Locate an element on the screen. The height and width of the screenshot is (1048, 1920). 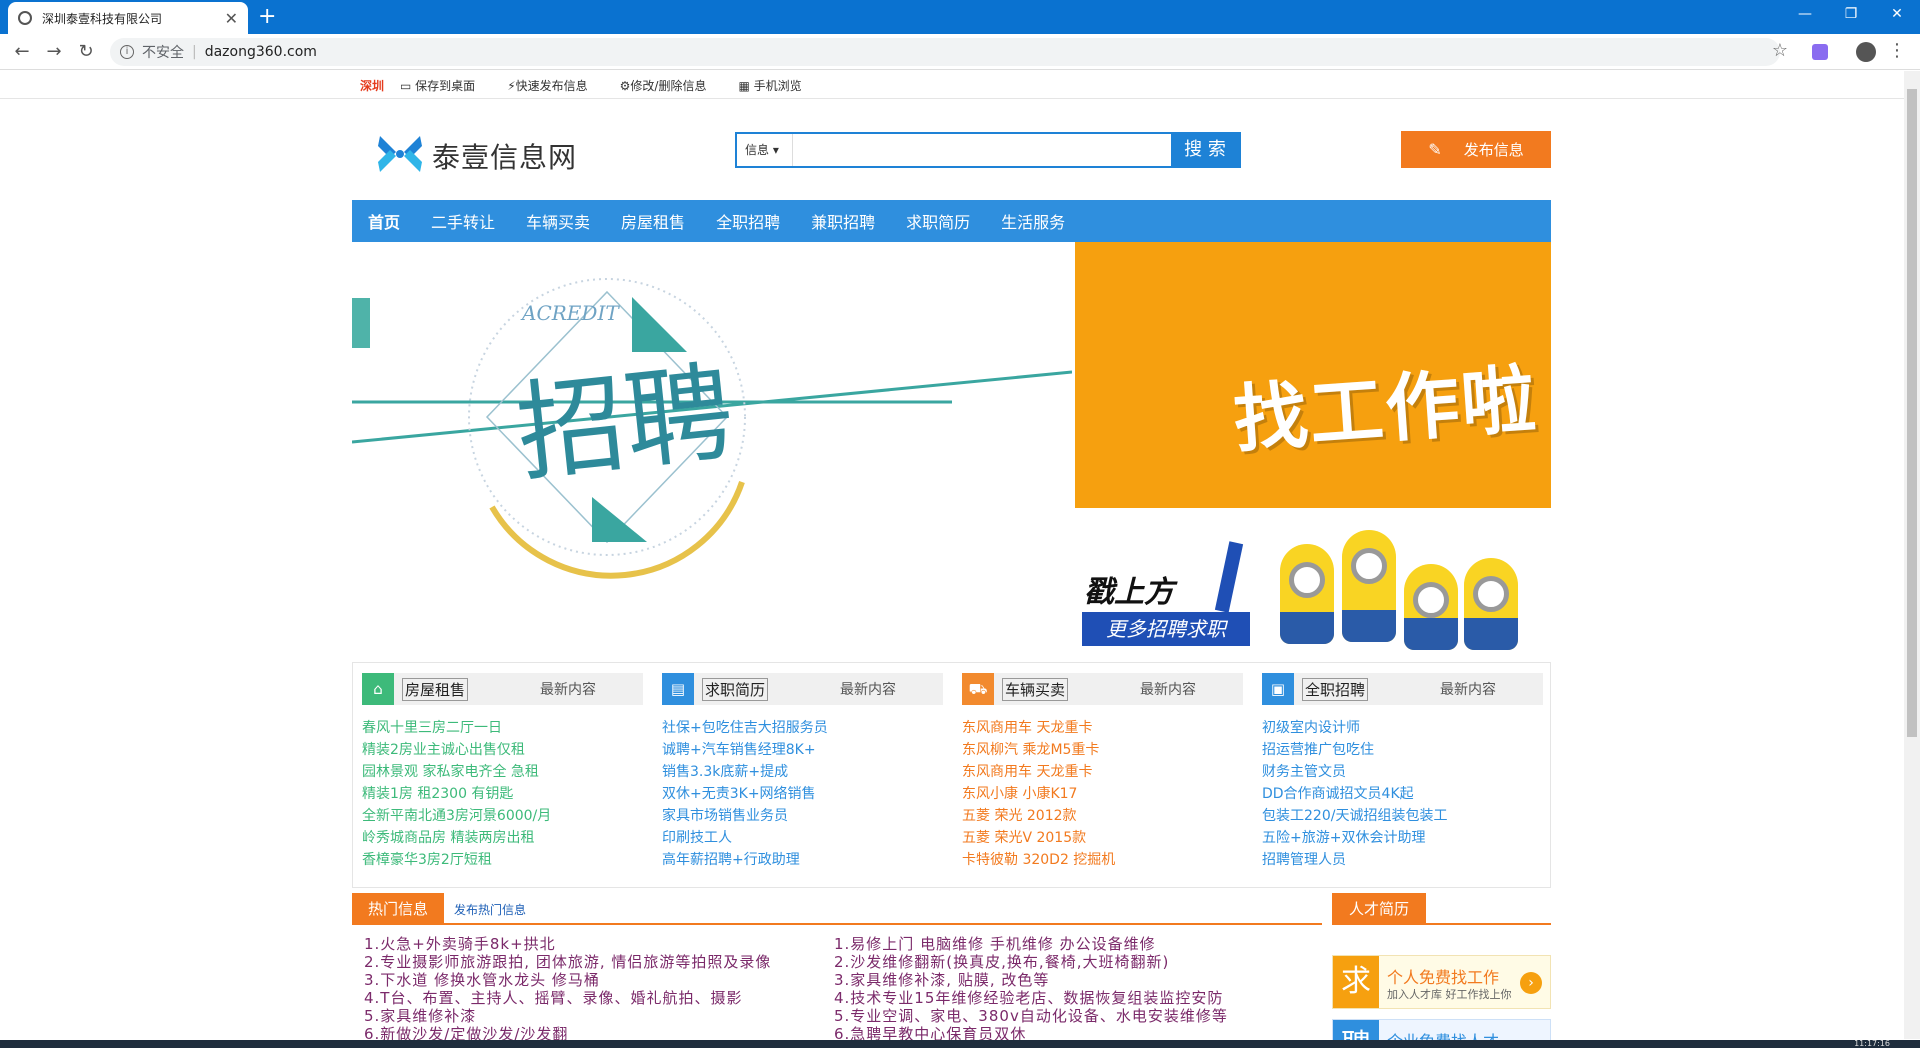
mobile-link: ▦ 手机浏览 is located at coordinates (777, 85).